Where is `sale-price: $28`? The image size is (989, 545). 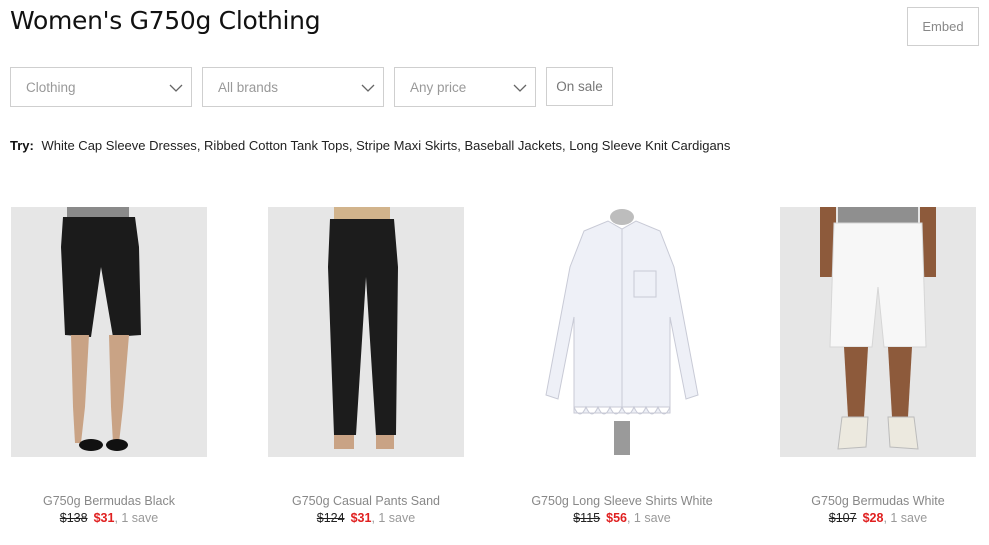 sale-price: $28 is located at coordinates (873, 518).